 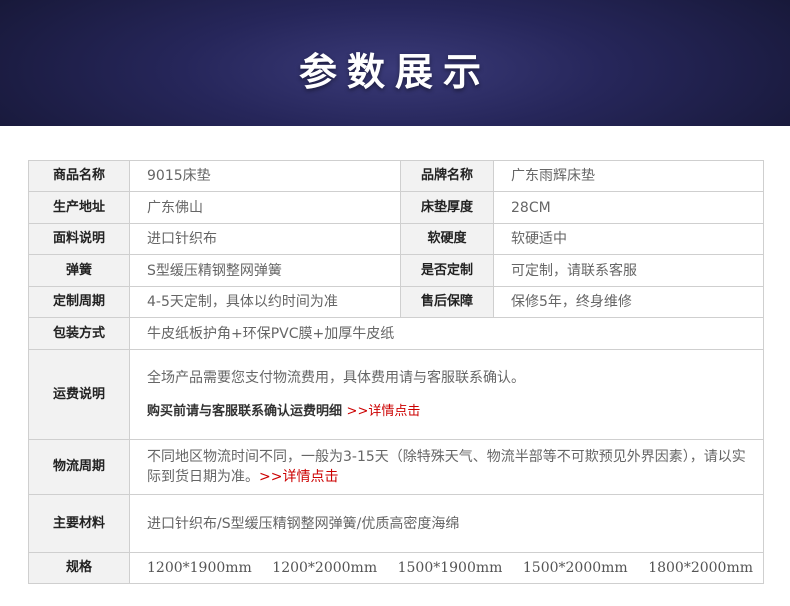 I want to click on table-row: 弹簧 S型缓压精钢整网弹簧 是否定制 可定制，请联系客服, so click(x=396, y=270).